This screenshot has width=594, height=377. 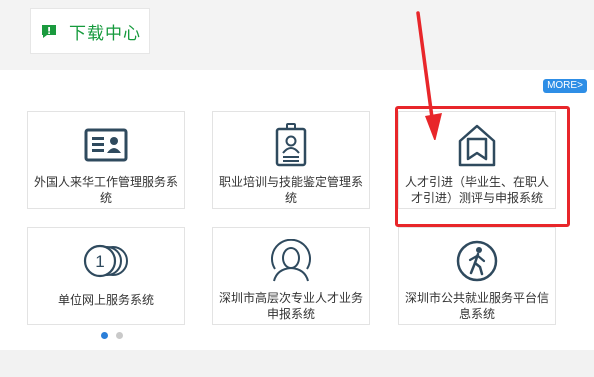 I want to click on section-tab-download-center: 下载中心, so click(x=90, y=31).